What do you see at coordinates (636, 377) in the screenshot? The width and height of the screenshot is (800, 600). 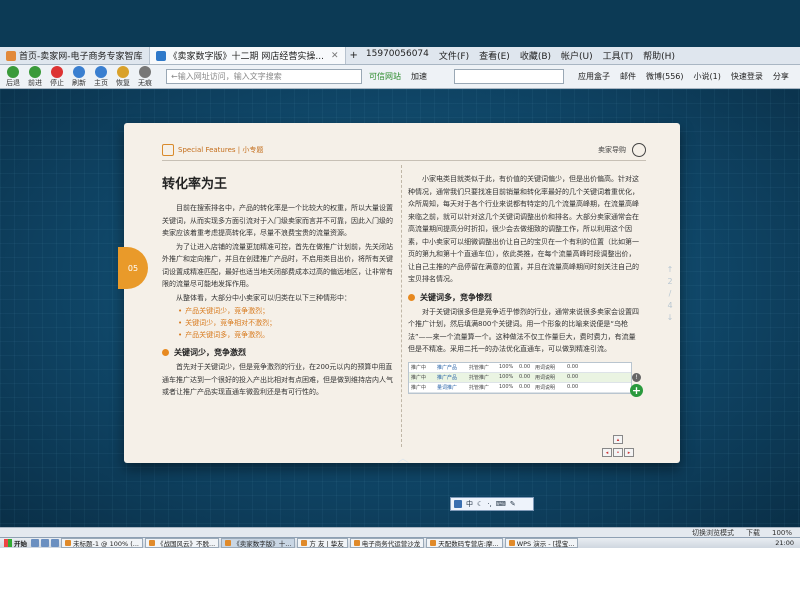 I see `info-icon: !` at bounding box center [636, 377].